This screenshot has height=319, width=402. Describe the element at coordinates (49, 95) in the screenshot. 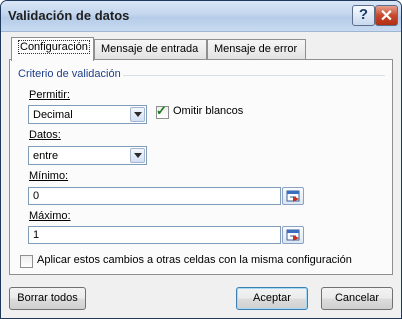

I see `allow-label: Permitir:` at that location.